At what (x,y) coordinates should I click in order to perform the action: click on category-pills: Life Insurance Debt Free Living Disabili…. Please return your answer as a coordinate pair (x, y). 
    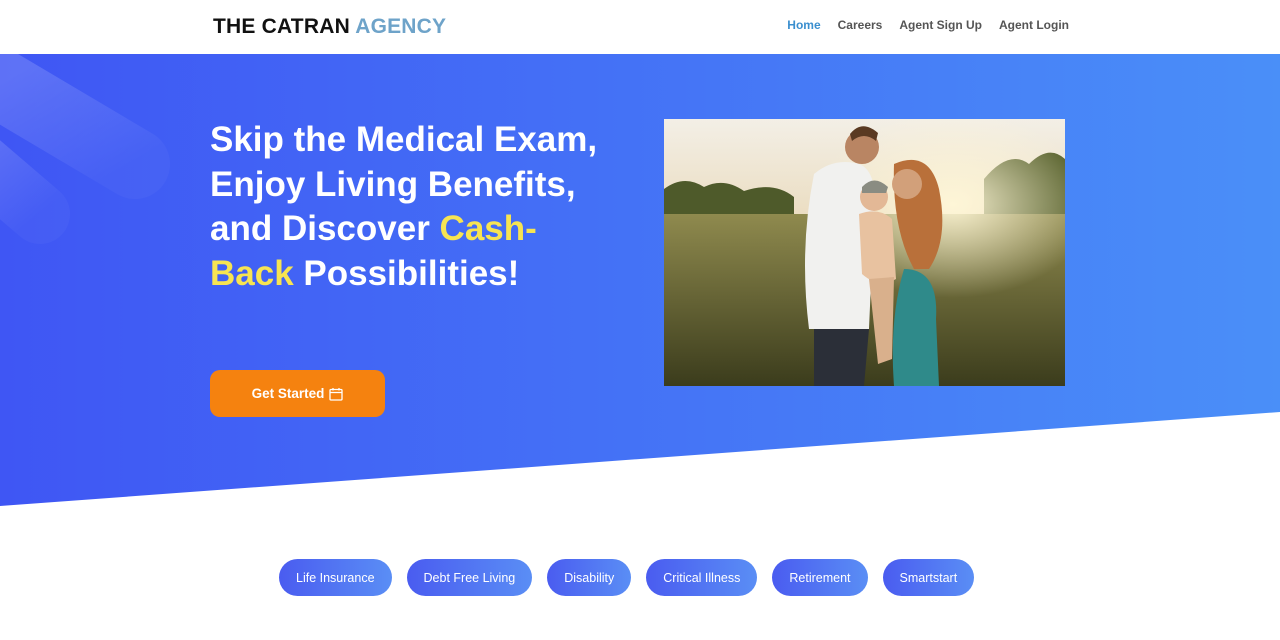
    Looking at the image, I should click on (627, 577).